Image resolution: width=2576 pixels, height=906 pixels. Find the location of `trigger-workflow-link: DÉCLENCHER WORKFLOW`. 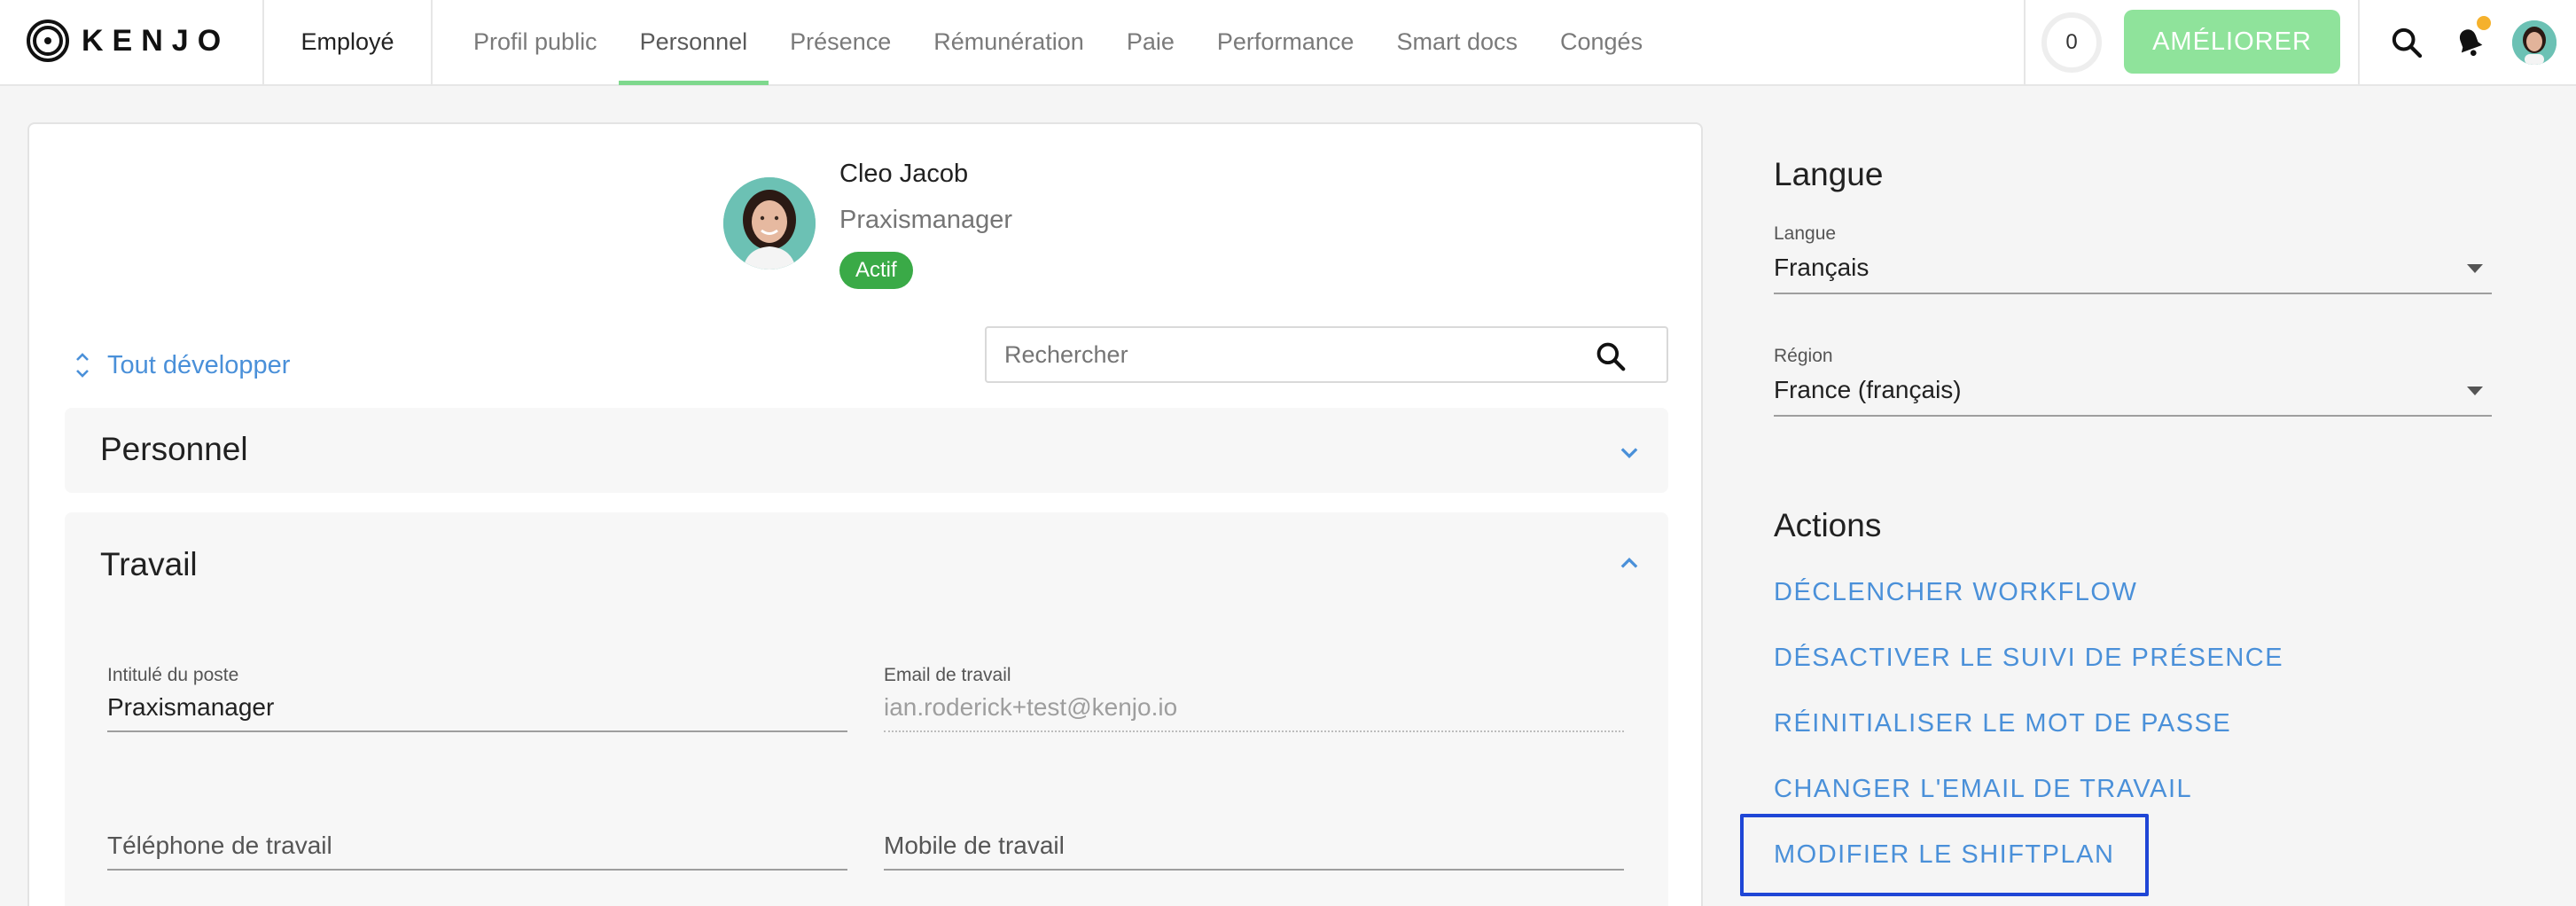

trigger-workflow-link: DÉCLENCHER WORKFLOW is located at coordinates (1955, 592).